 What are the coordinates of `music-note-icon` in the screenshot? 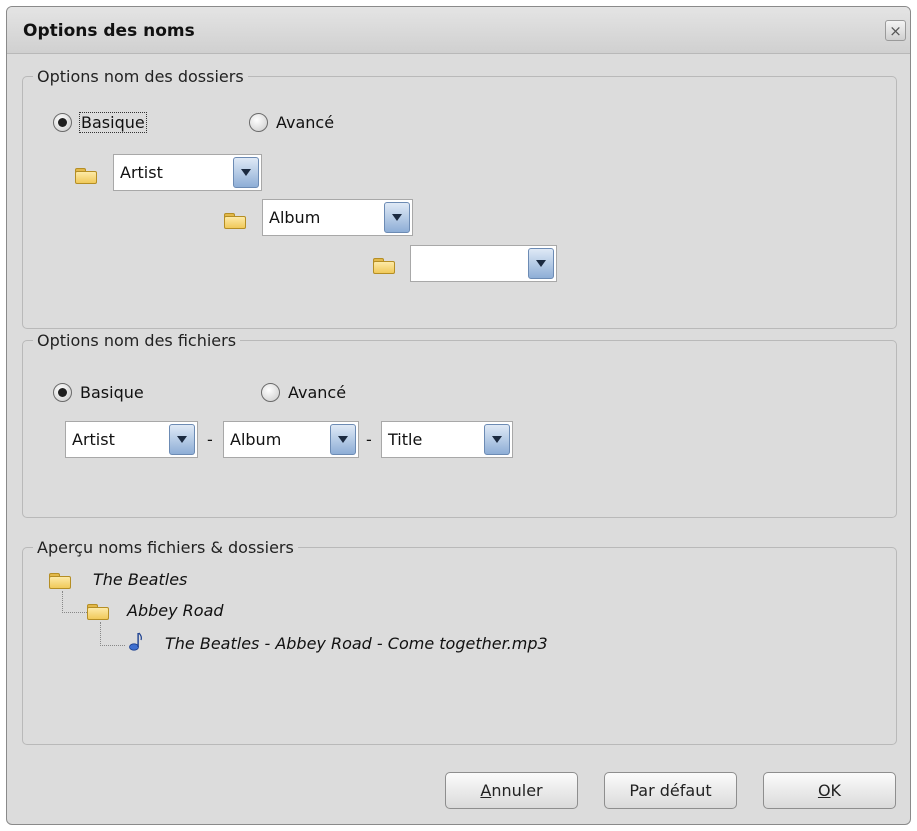 It's located at (135, 641).